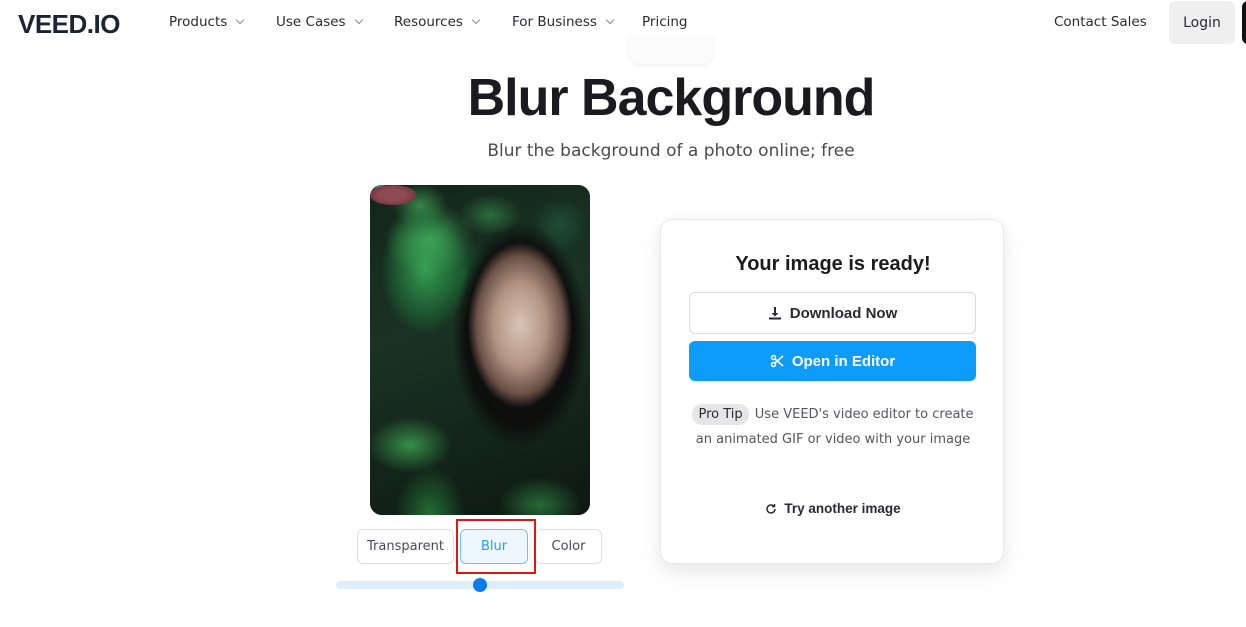 Image resolution: width=1246 pixels, height=627 pixels. I want to click on nav-pricing: Pricing, so click(665, 22).